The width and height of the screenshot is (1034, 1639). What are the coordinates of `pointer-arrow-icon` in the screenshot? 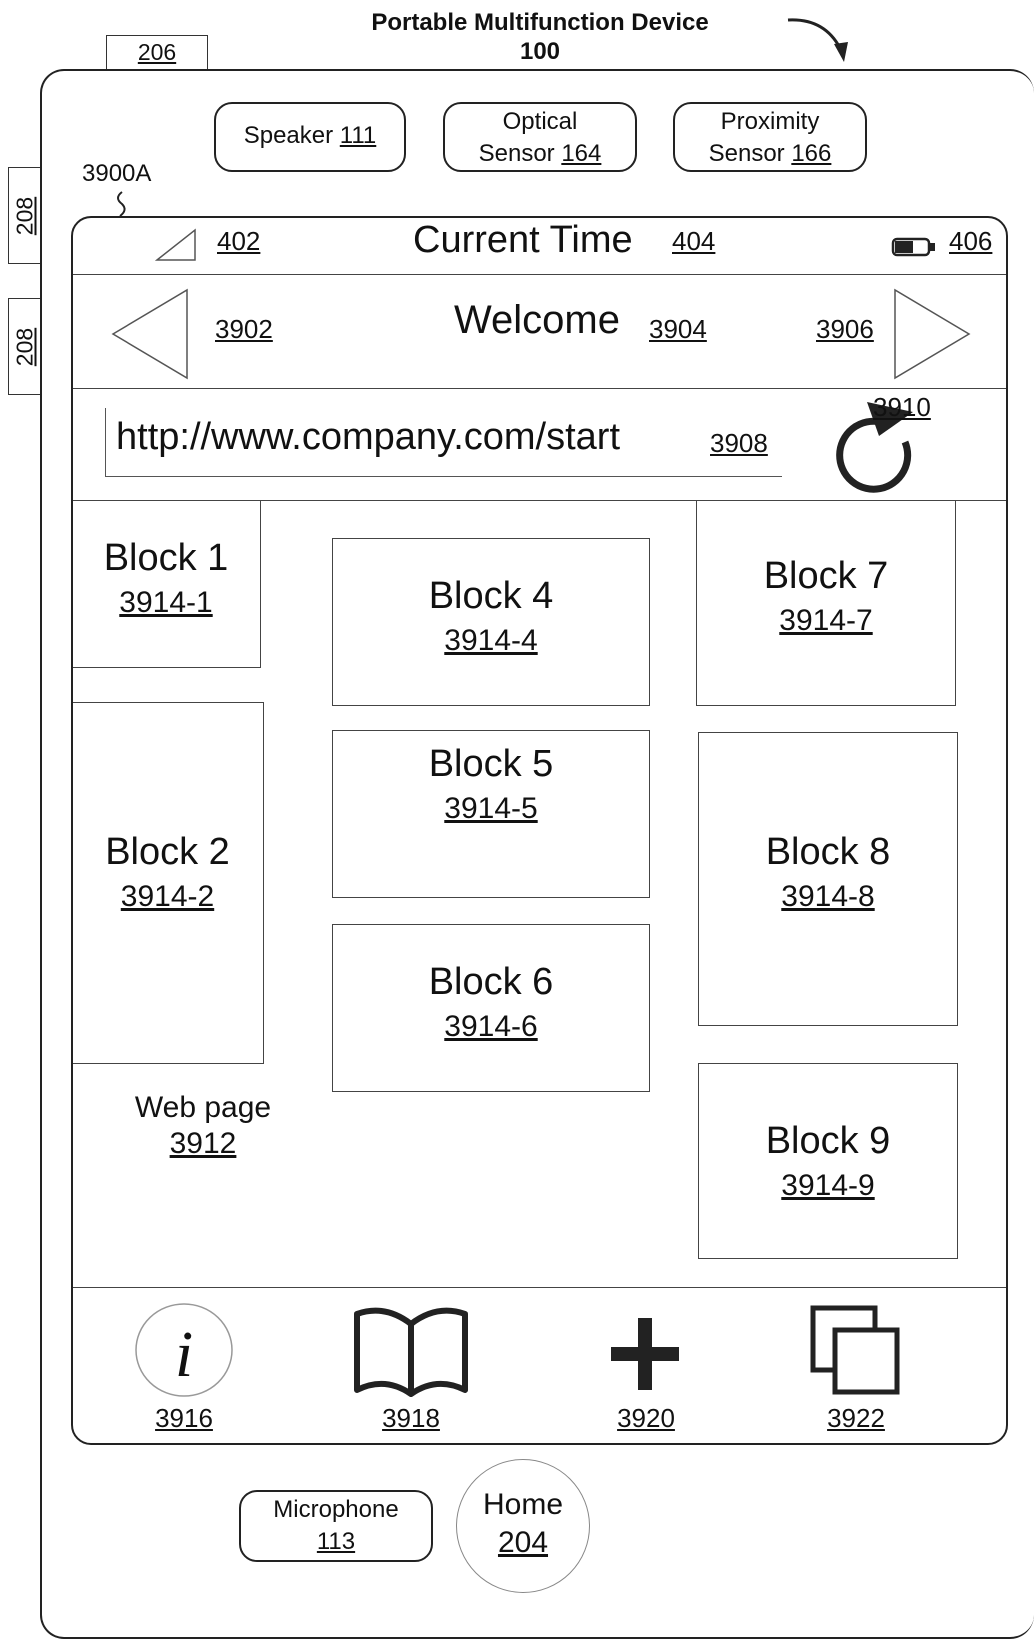 It's located at (817, 40).